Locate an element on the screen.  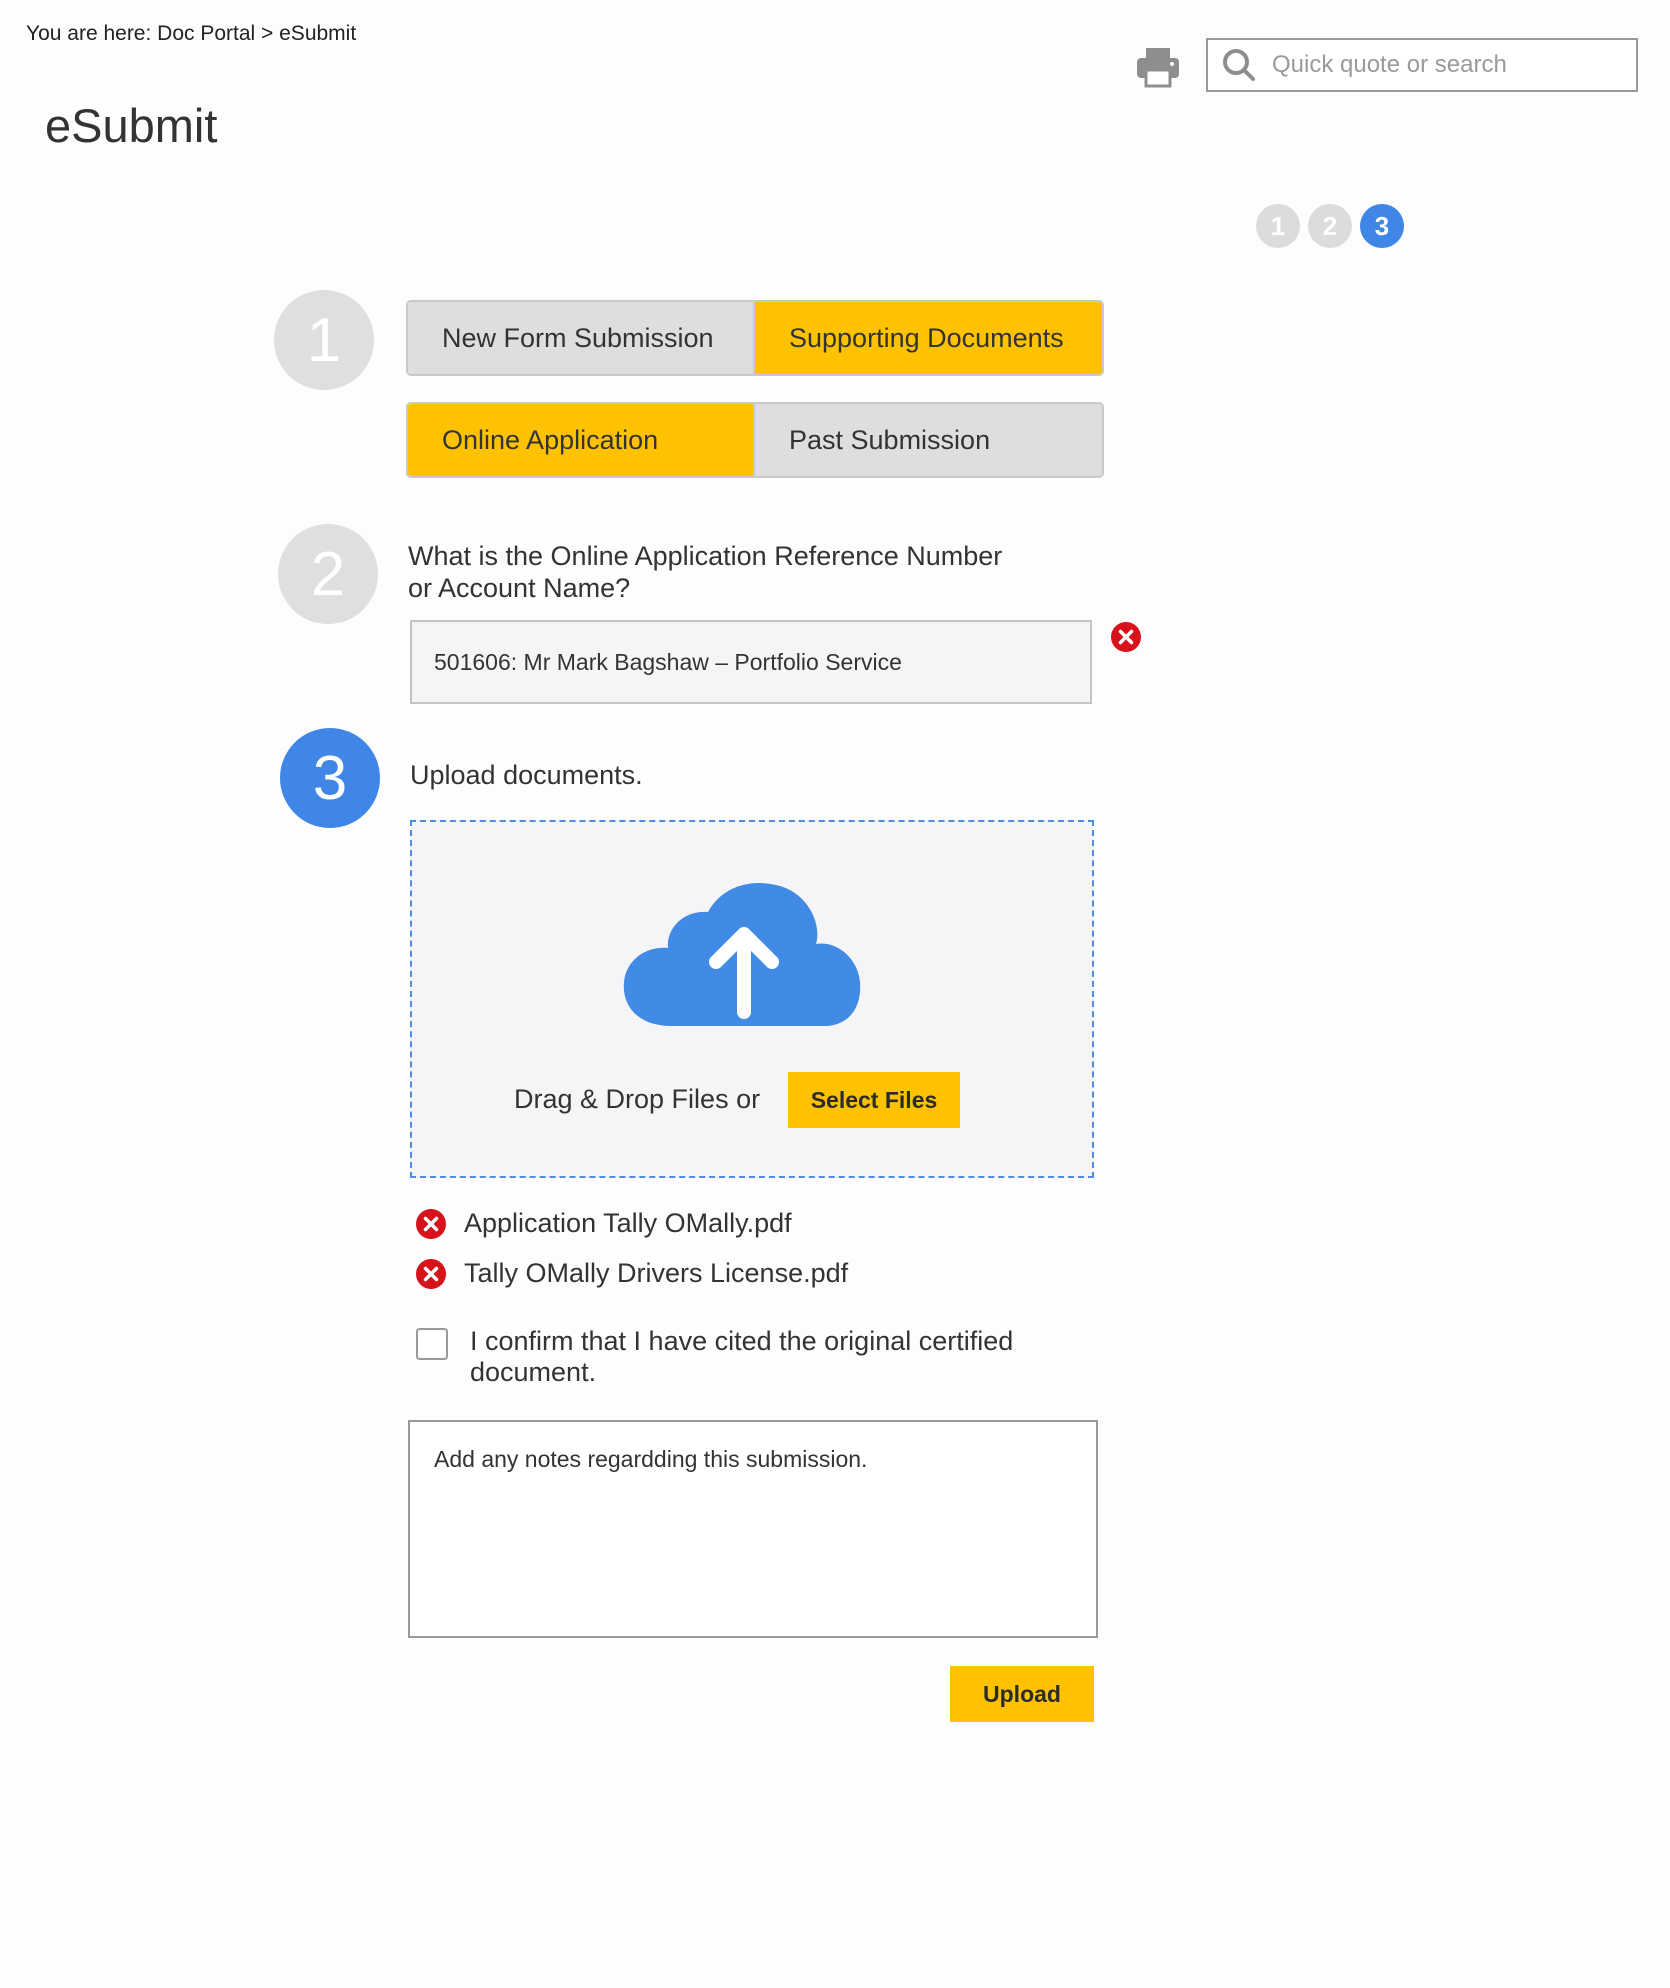
page-title: eSubmit is located at coordinates (131, 125).